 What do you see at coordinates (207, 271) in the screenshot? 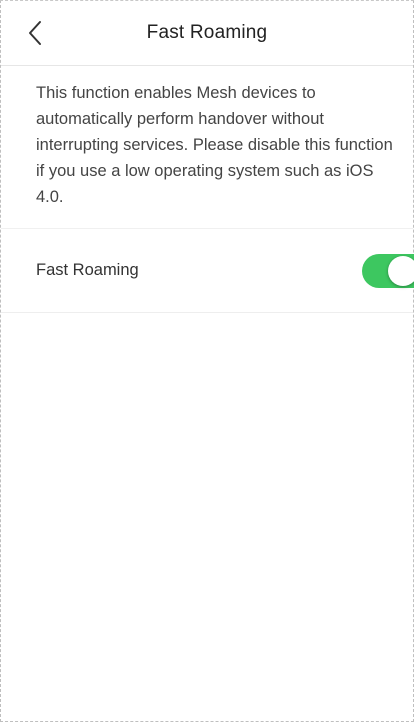
I see `fast-roaming-setting-row: Fast Roaming` at bounding box center [207, 271].